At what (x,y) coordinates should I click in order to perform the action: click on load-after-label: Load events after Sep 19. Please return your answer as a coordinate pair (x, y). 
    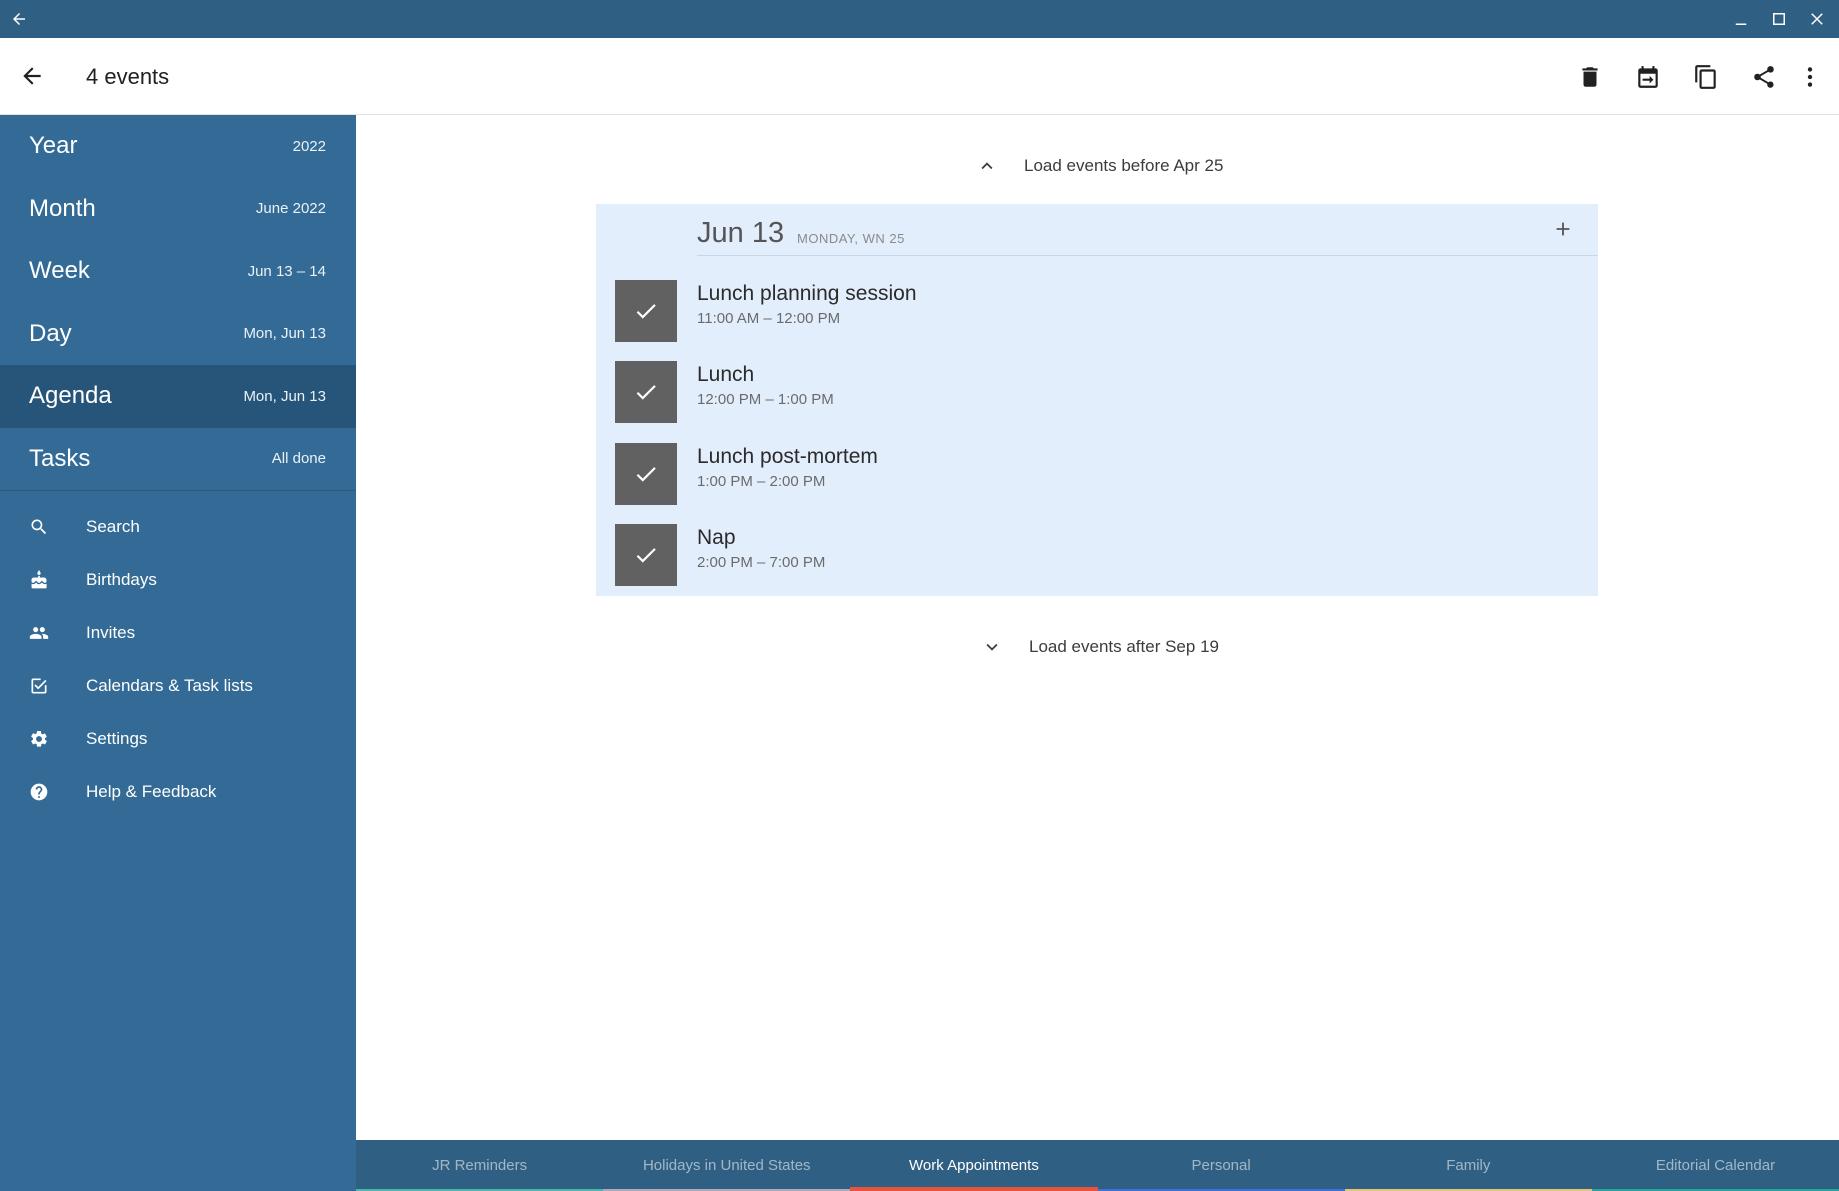
    Looking at the image, I should click on (1124, 646).